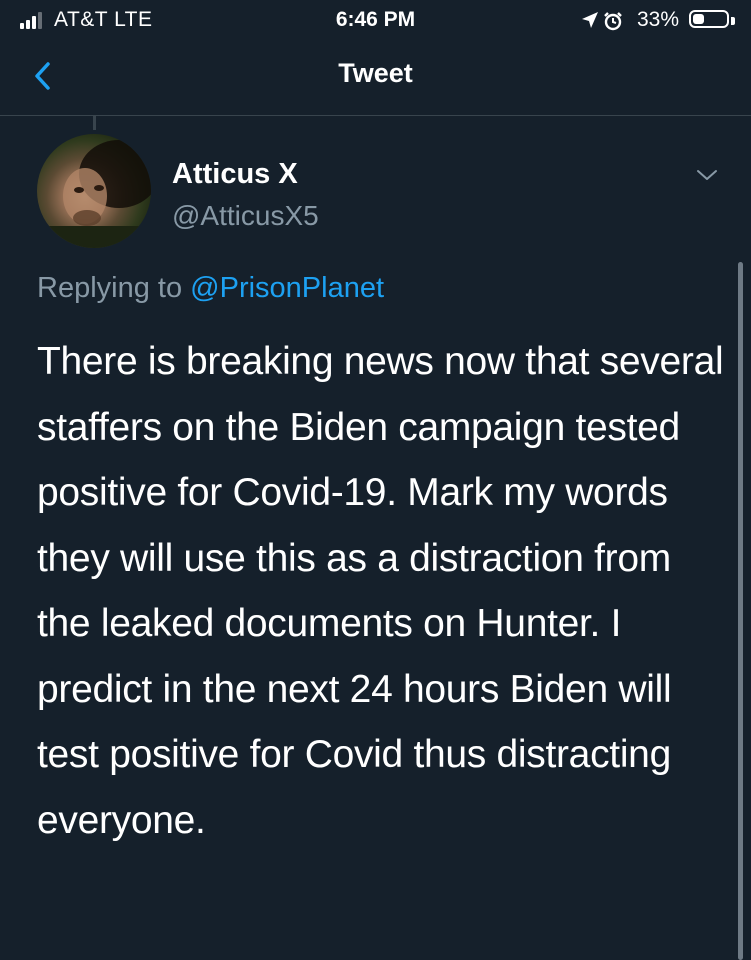  Describe the element at coordinates (287, 288) in the screenshot. I see `replying-to-mention: @PrisonPlanet` at that location.